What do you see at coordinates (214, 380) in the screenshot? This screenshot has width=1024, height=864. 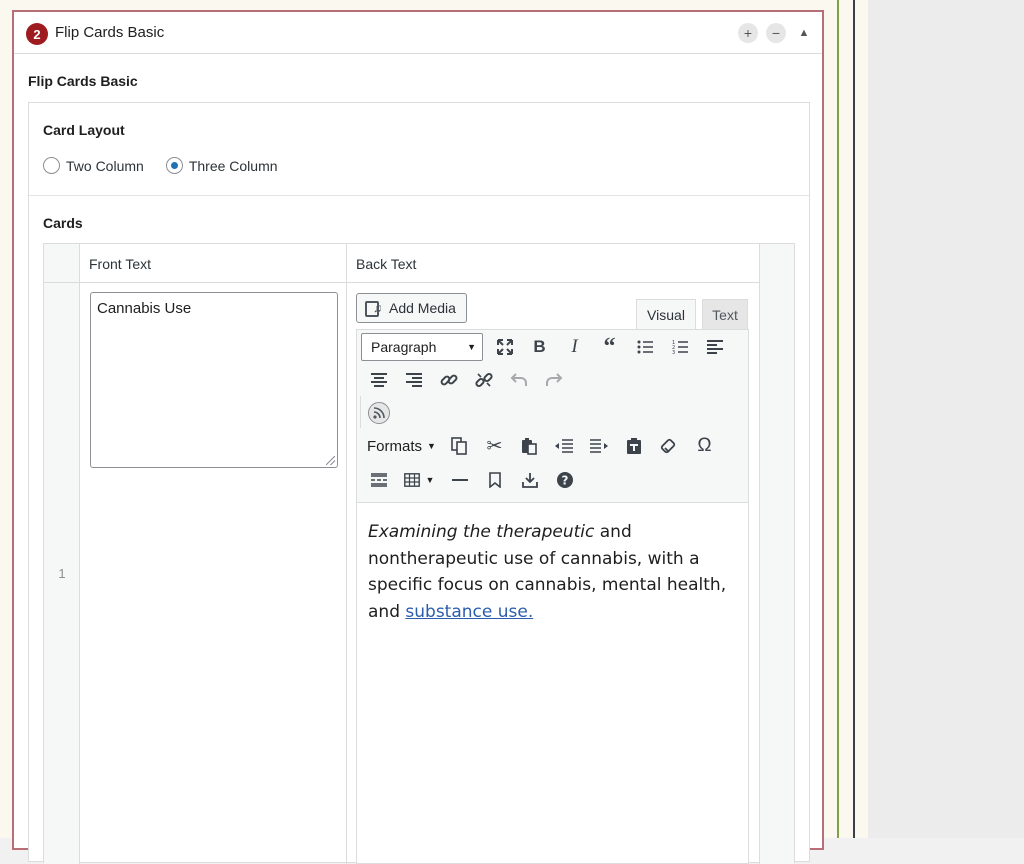 I see `front-text-textarea: Cannabis Use` at bounding box center [214, 380].